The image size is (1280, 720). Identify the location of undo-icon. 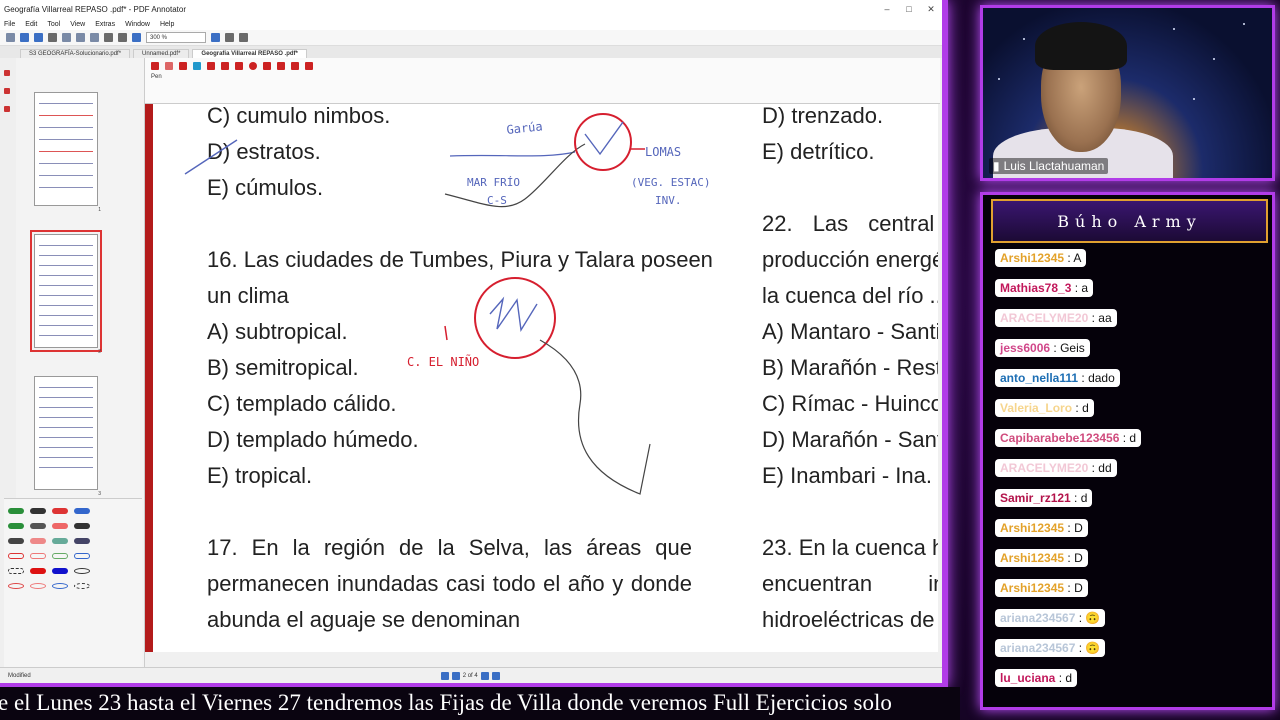
(108, 37).